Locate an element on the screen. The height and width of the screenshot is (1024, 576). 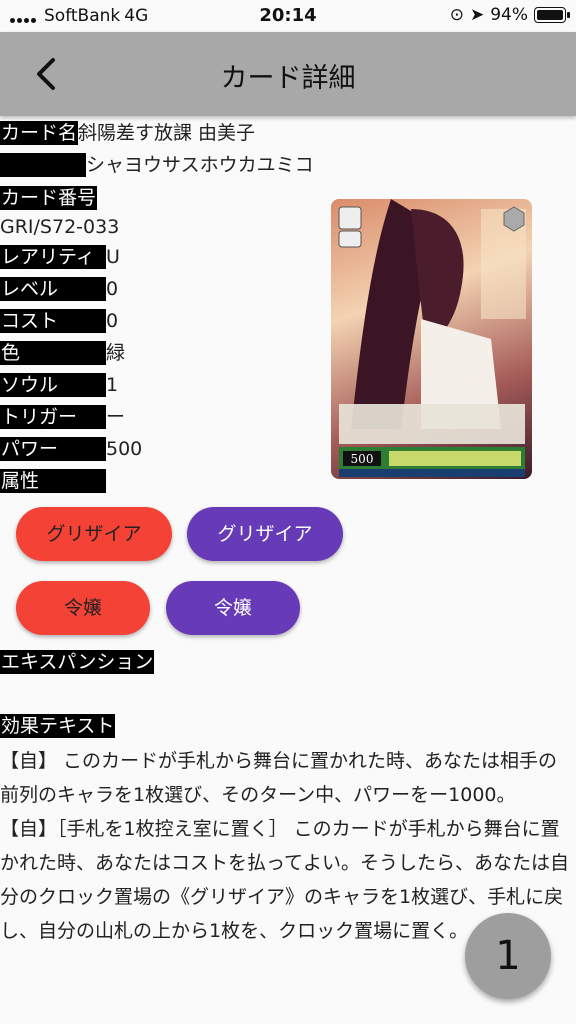
soul-value: 1 is located at coordinates (112, 384).